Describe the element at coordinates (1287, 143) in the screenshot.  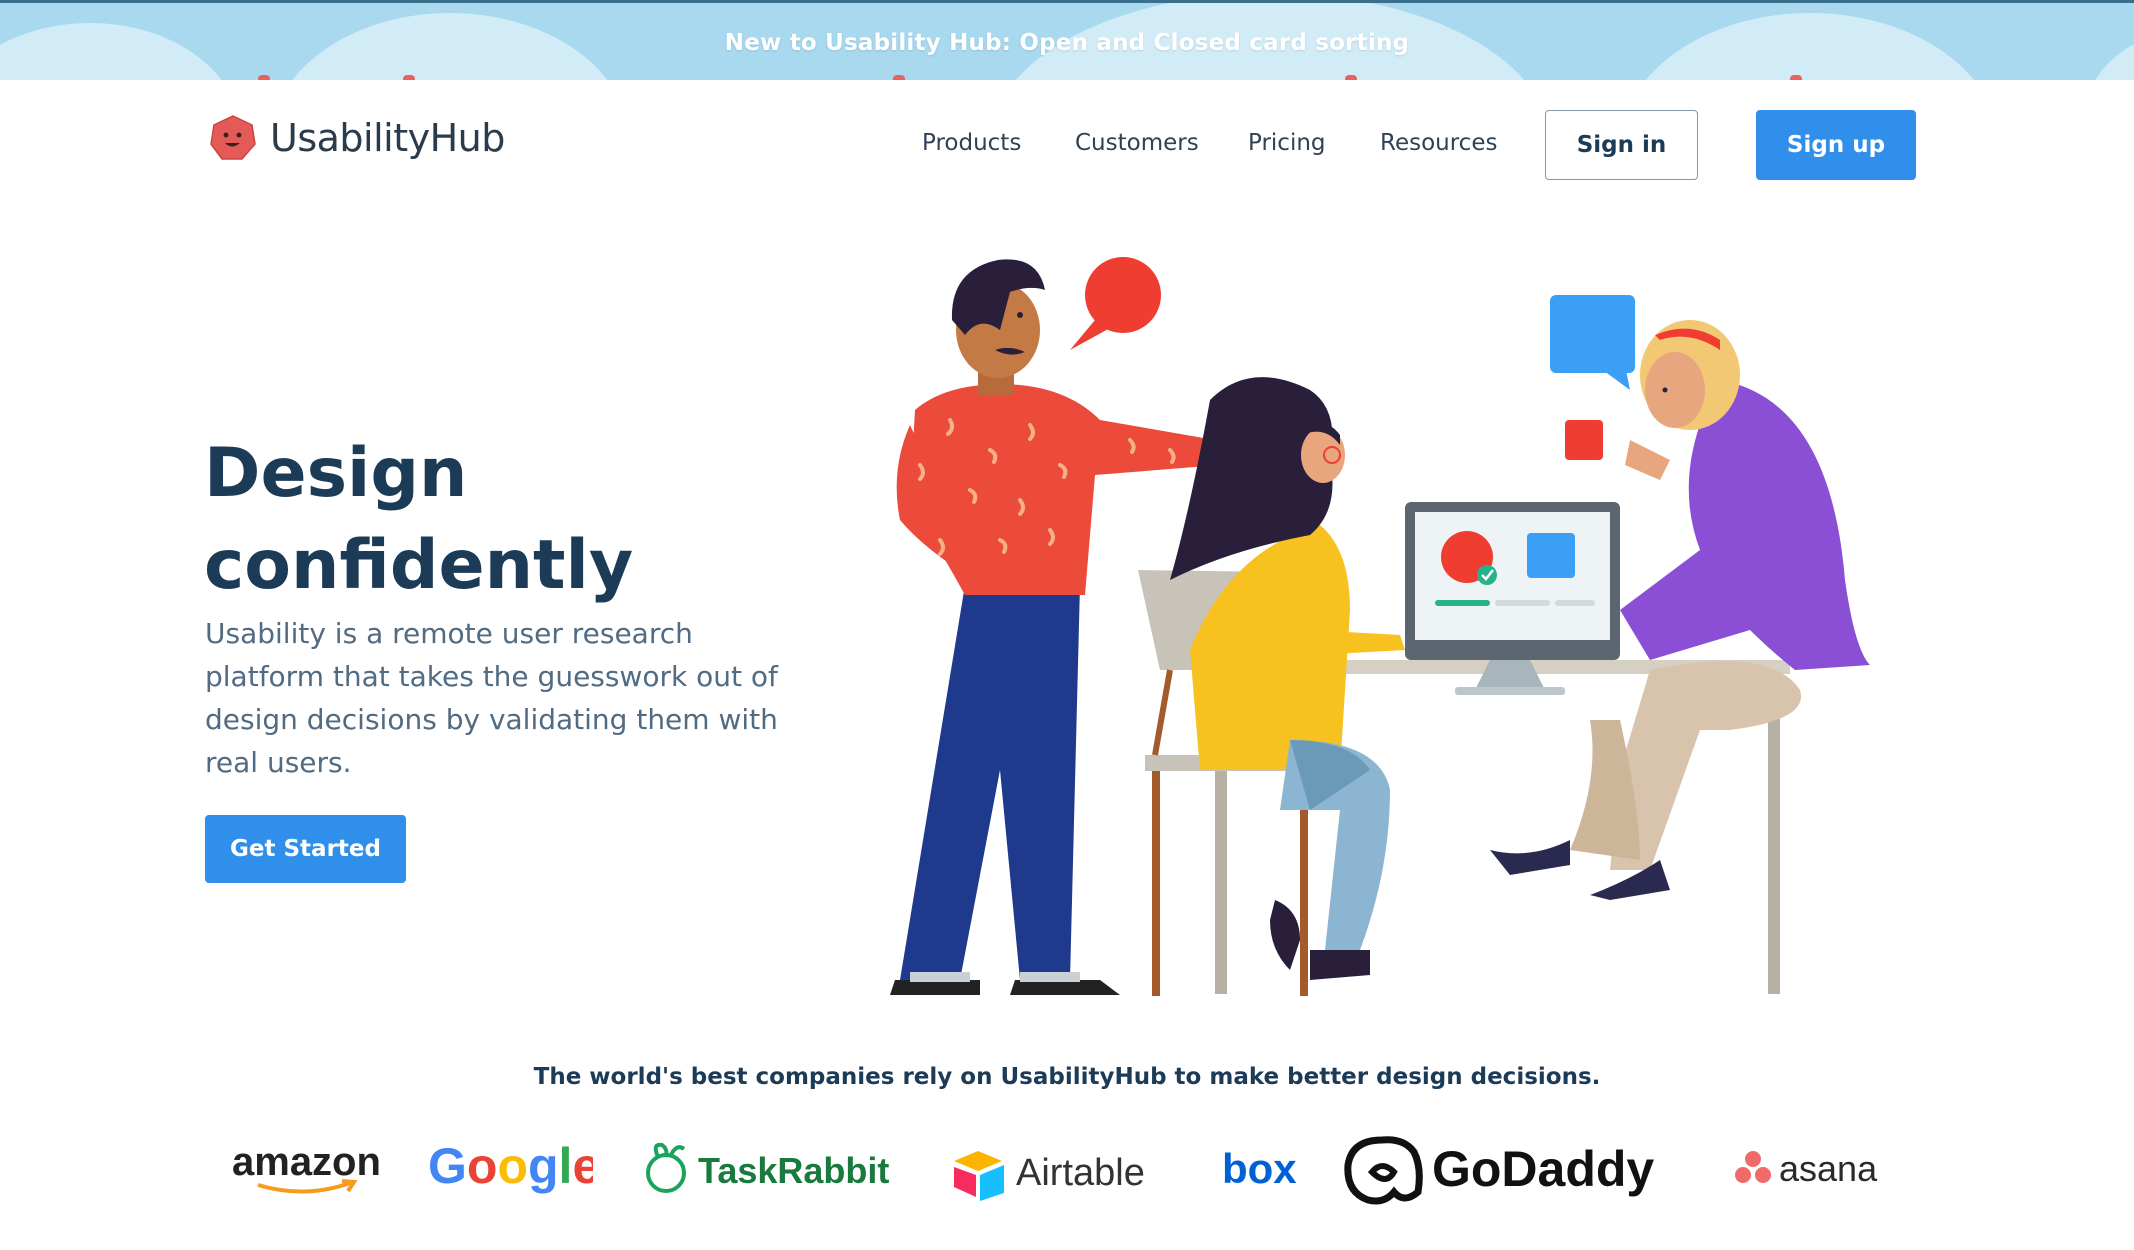
I see `nav-pricing: Pricing` at that location.